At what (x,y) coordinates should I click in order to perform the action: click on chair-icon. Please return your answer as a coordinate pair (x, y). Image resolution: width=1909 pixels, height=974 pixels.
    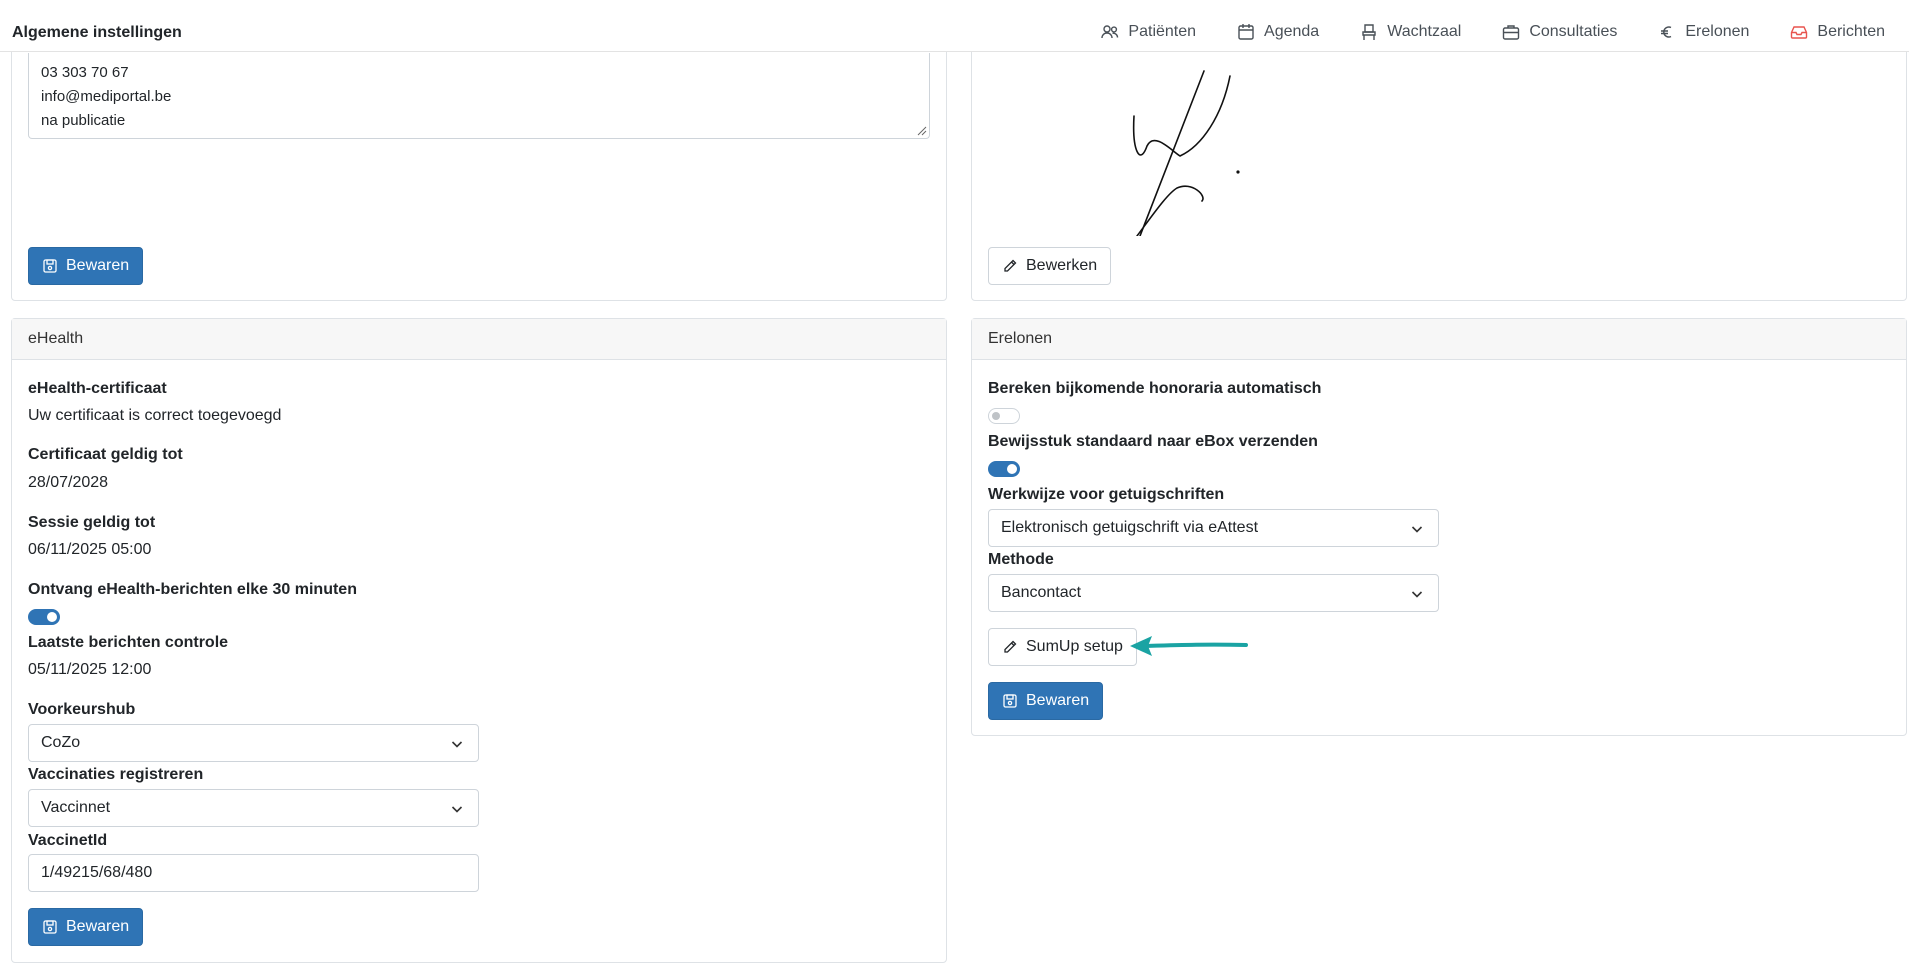
    Looking at the image, I should click on (1369, 32).